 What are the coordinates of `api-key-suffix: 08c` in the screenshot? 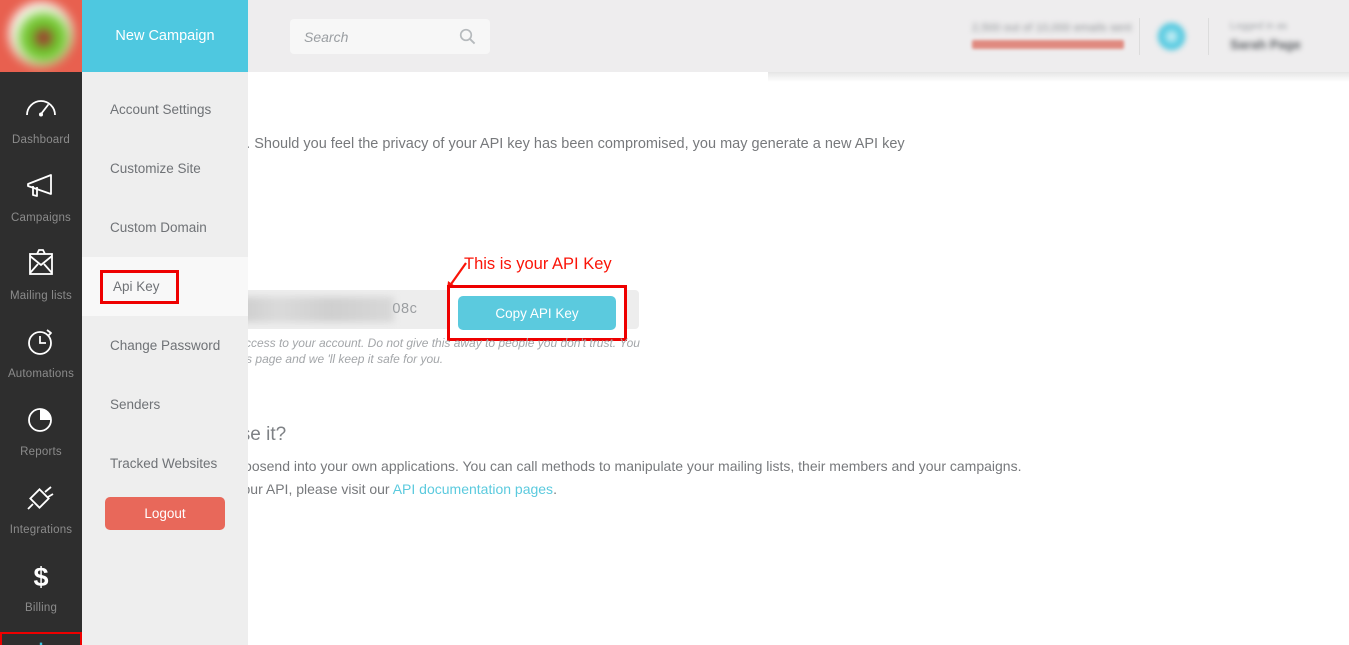 It's located at (405, 309).